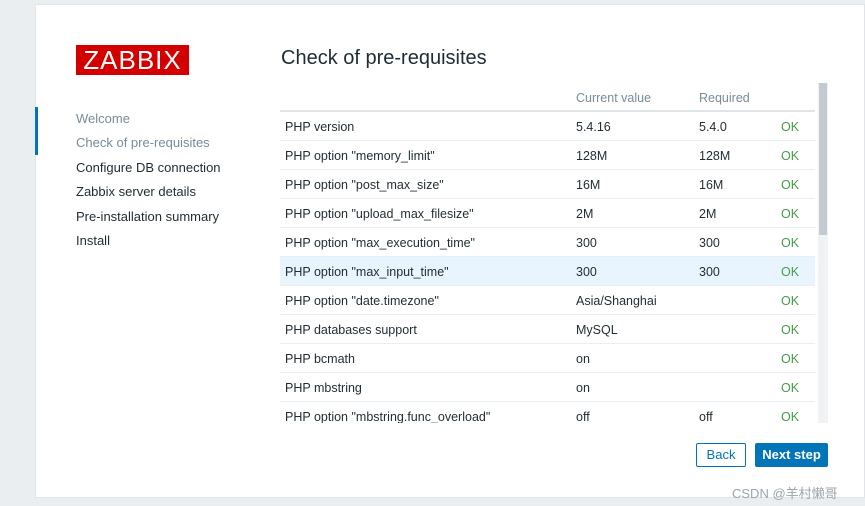  What do you see at coordinates (588, 185) in the screenshot?
I see `cell-current-value: 16M` at bounding box center [588, 185].